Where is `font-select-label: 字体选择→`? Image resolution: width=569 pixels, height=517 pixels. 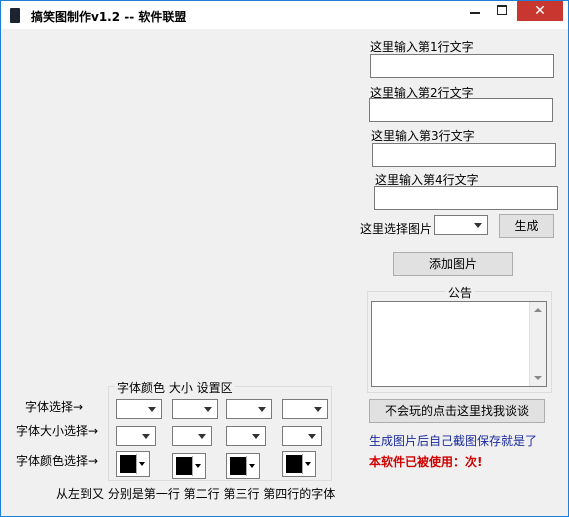
font-select-label: 字体选择→ is located at coordinates (54, 407).